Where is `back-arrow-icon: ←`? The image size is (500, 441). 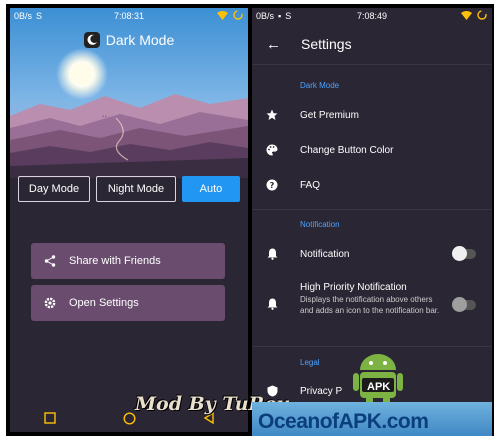 back-arrow-icon: ← is located at coordinates (273, 44).